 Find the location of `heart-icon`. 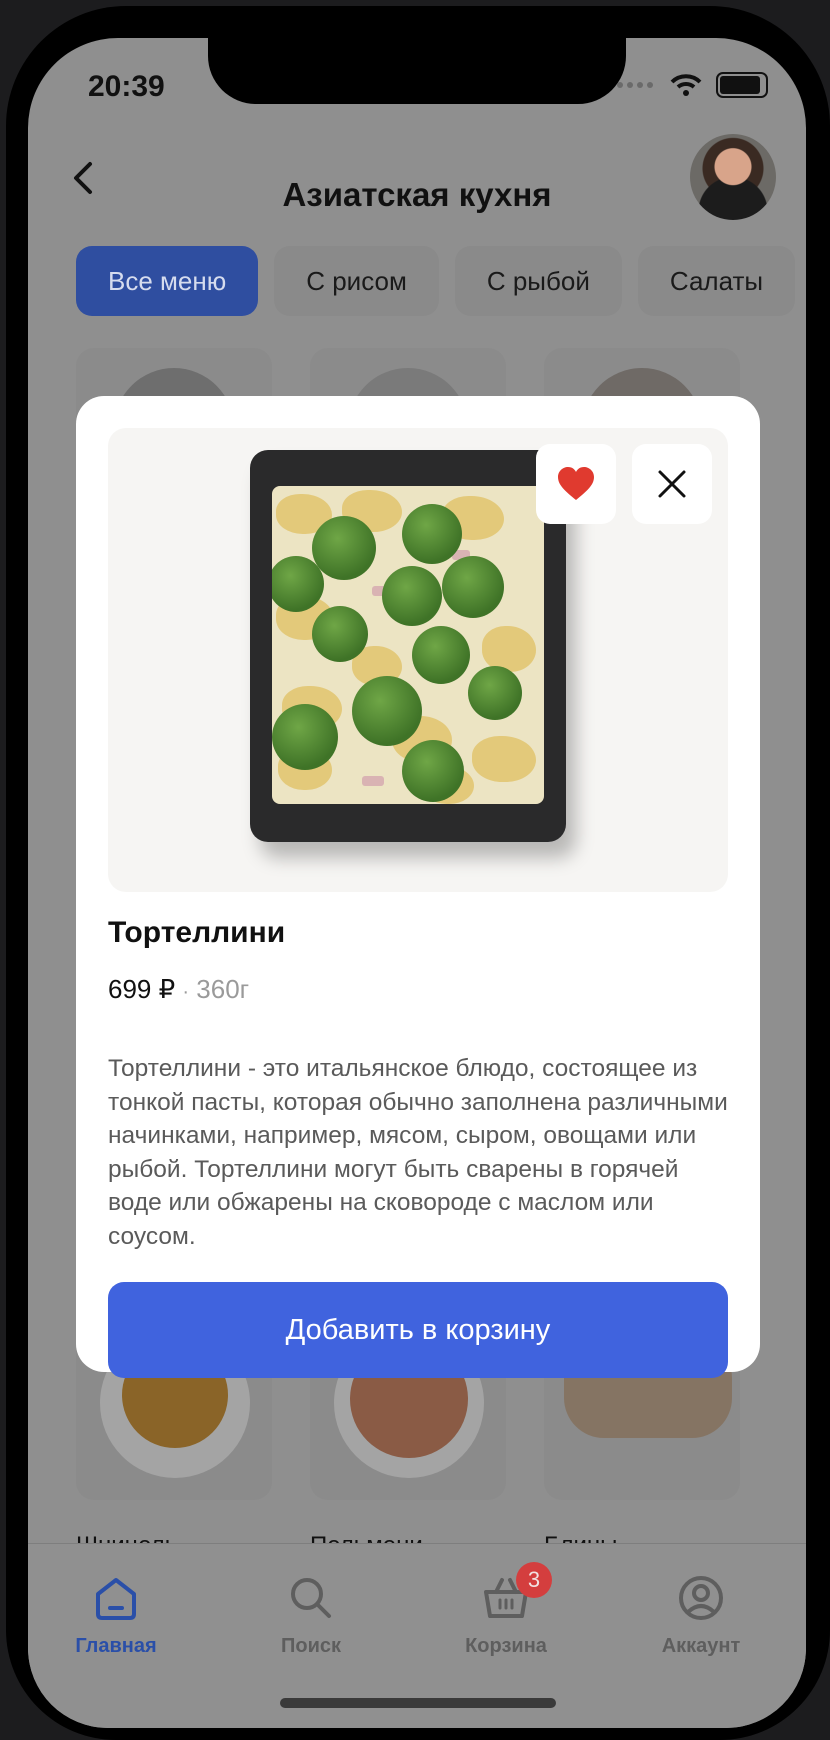

heart-icon is located at coordinates (576, 483).